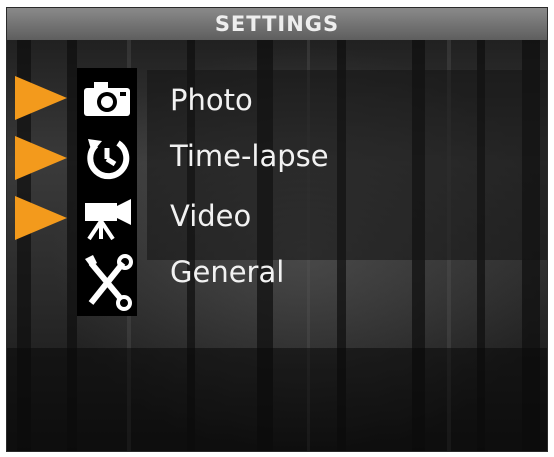 This screenshot has width=554, height=457. Describe the element at coordinates (107, 98) in the screenshot. I see `camera-icon` at that location.